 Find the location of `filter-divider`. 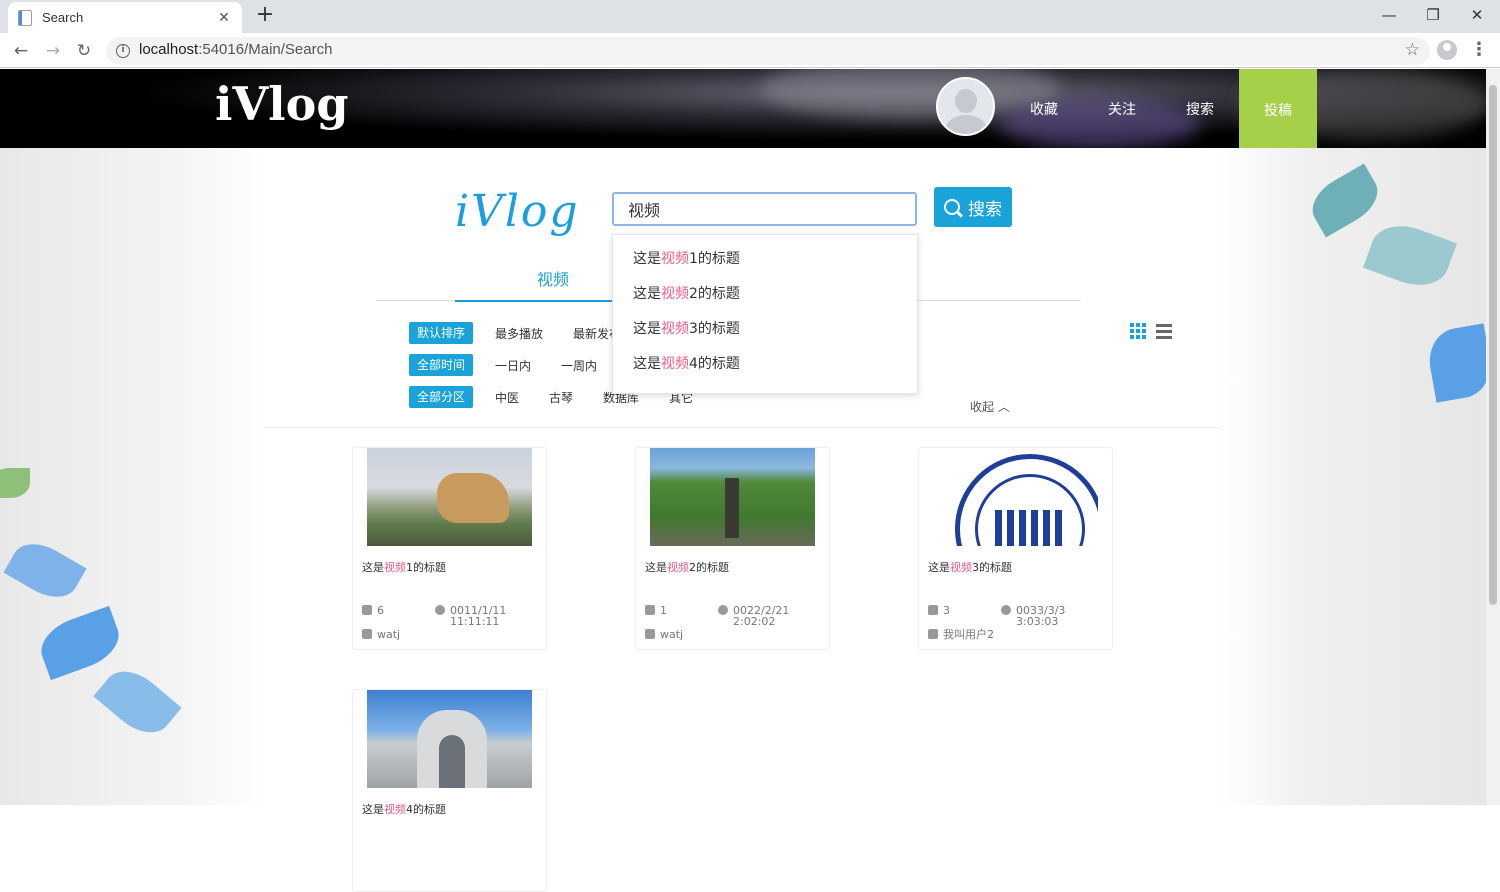

filter-divider is located at coordinates (742, 427).